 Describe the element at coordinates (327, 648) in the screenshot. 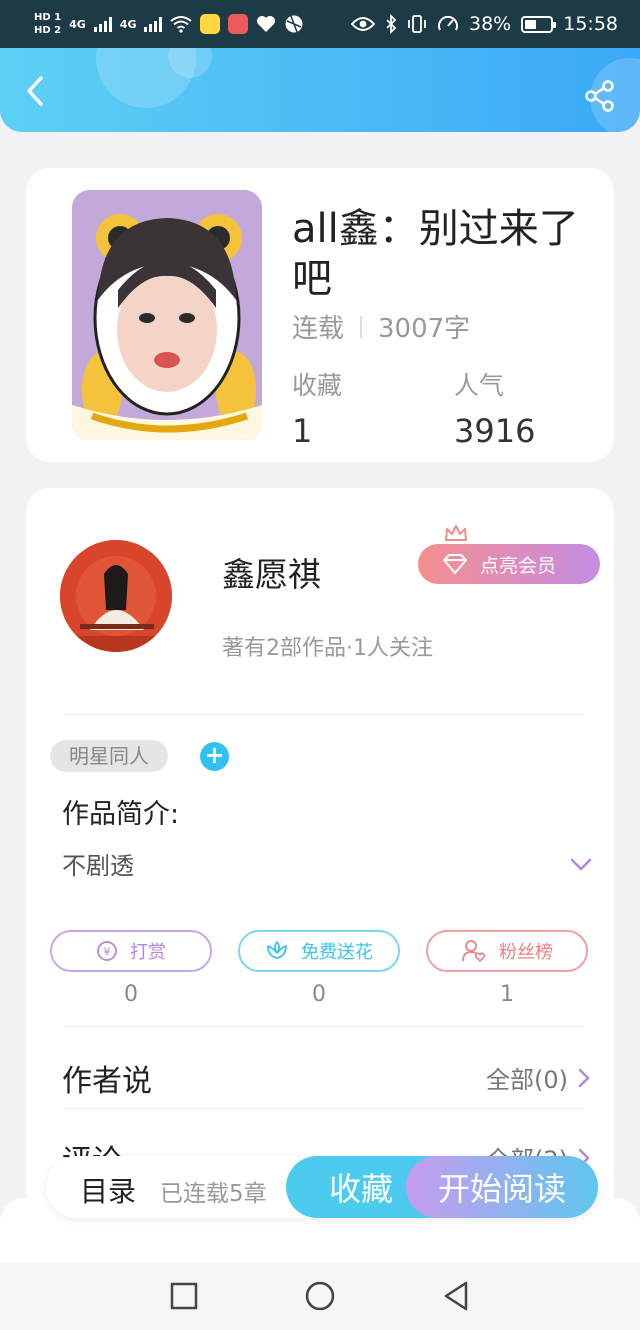

I see `author-stats: 著有2部作品·1人关注` at that location.